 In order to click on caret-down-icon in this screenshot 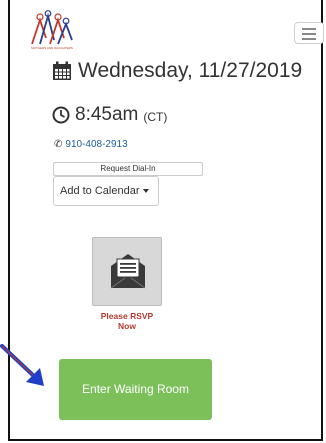, I will do `click(145, 191)`.